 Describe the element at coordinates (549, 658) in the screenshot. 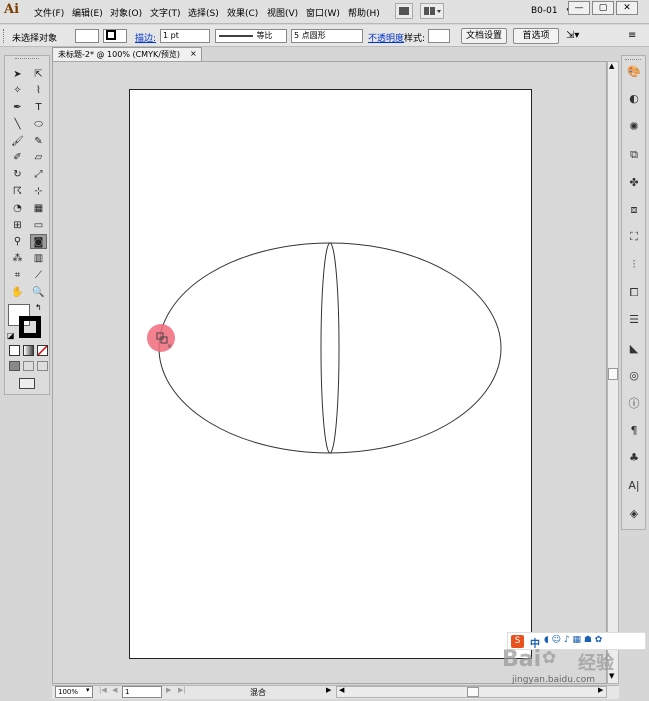

I see `paw-icon: ✿` at that location.